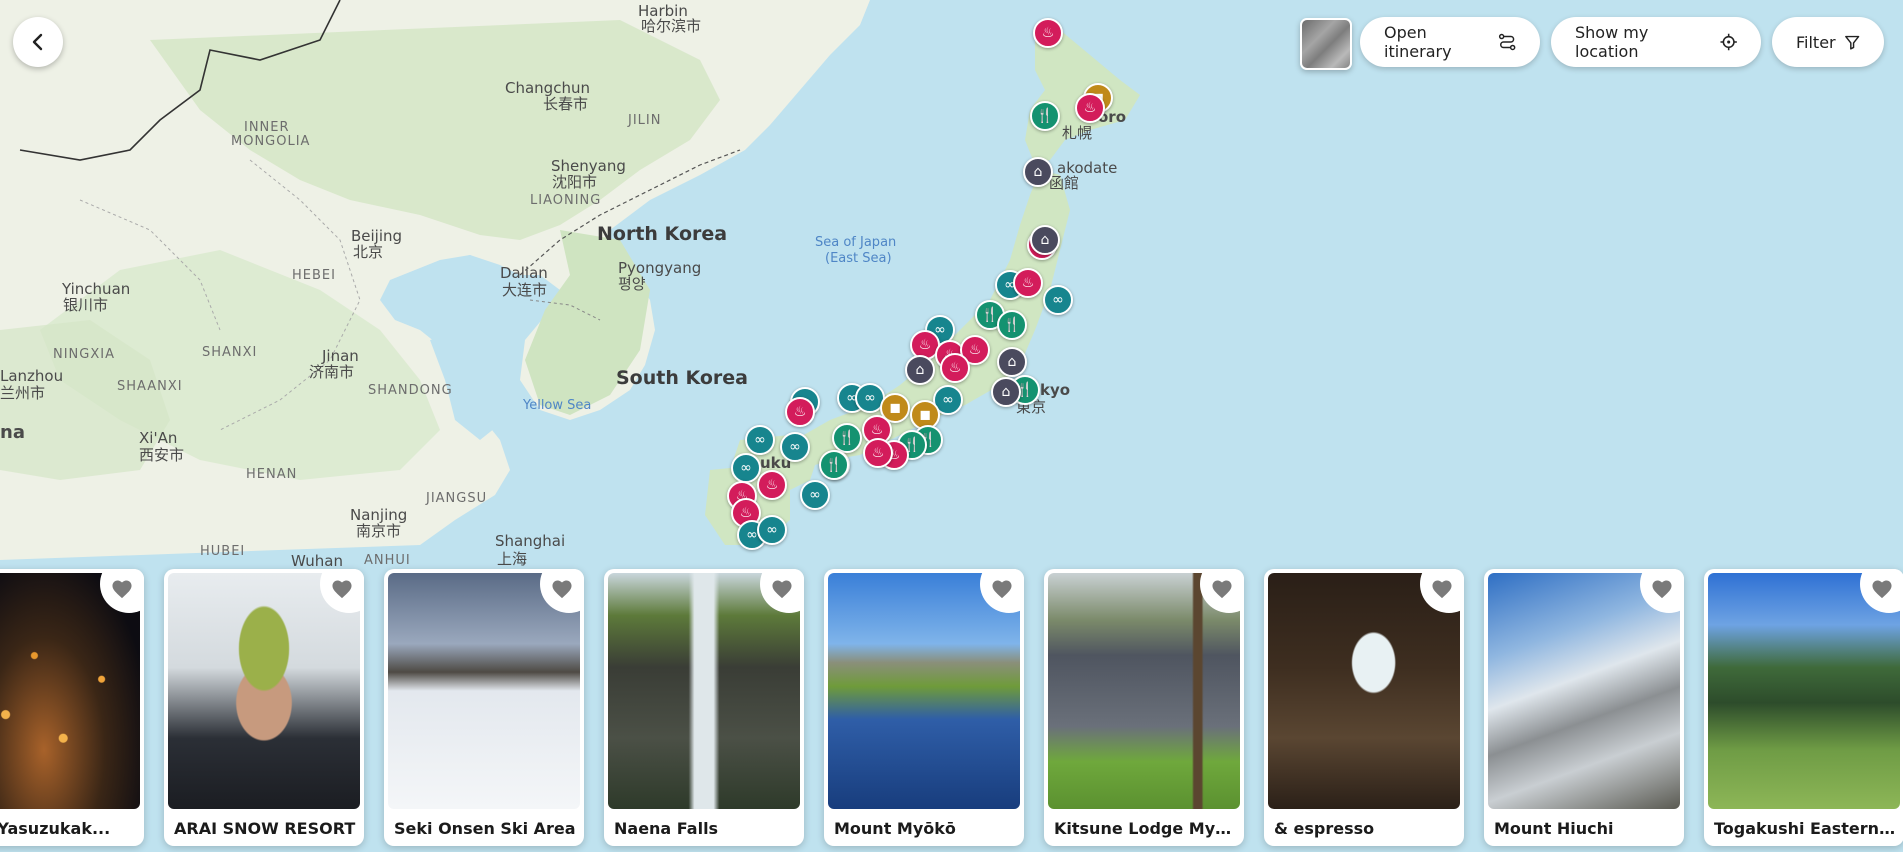 The width and height of the screenshot is (1903, 852). What do you see at coordinates (150, 386) in the screenshot?
I see `map-label-shaanxi: SHAANXI` at bounding box center [150, 386].